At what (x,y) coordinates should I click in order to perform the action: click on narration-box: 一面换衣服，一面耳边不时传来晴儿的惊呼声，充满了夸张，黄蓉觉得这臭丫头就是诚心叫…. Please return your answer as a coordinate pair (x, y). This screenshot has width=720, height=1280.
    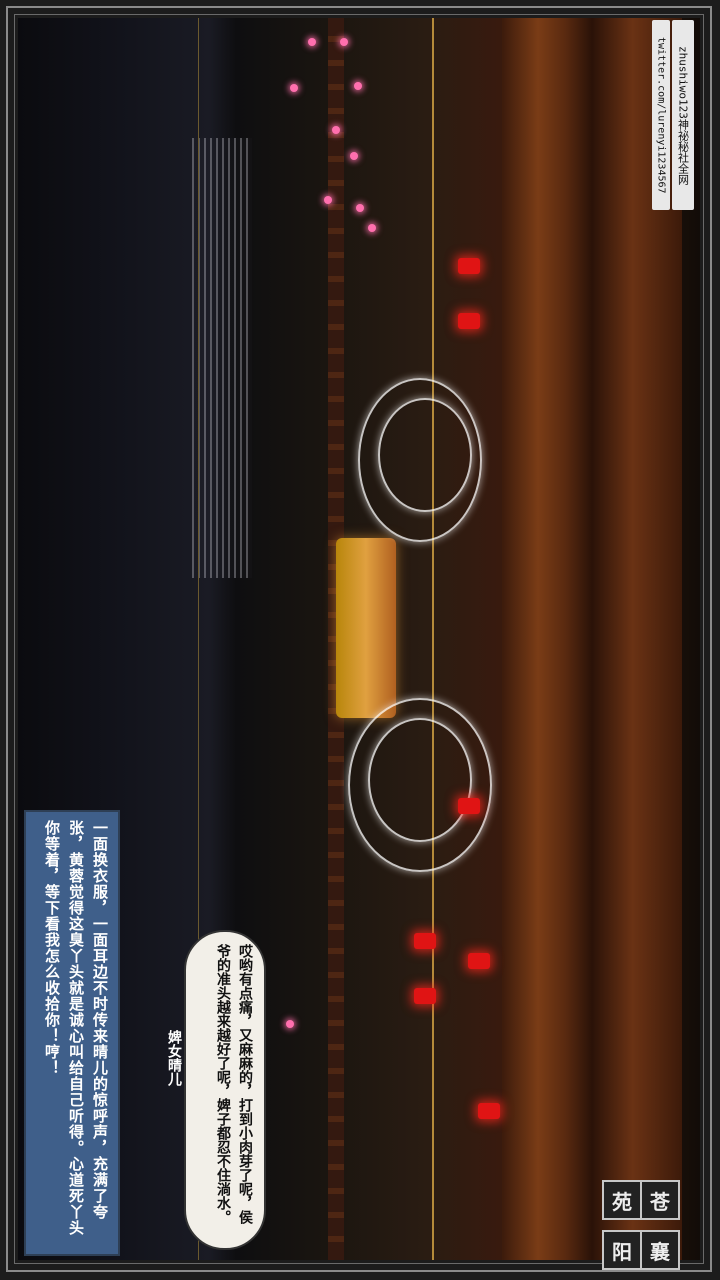
    Looking at the image, I should click on (72, 1033).